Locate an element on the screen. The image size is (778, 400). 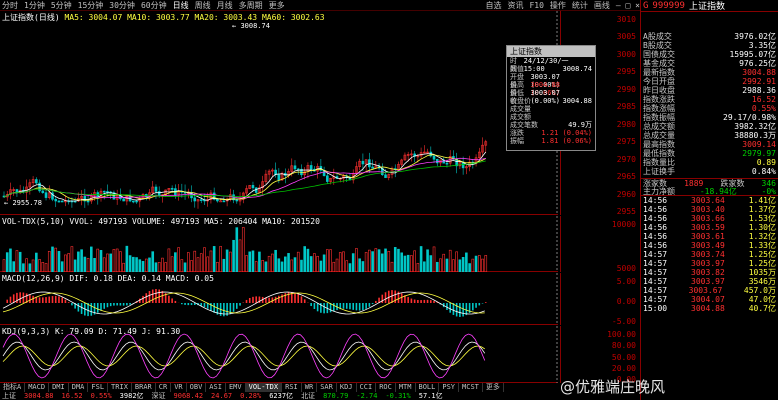
down-count: 346 is located at coordinates (768, 183).